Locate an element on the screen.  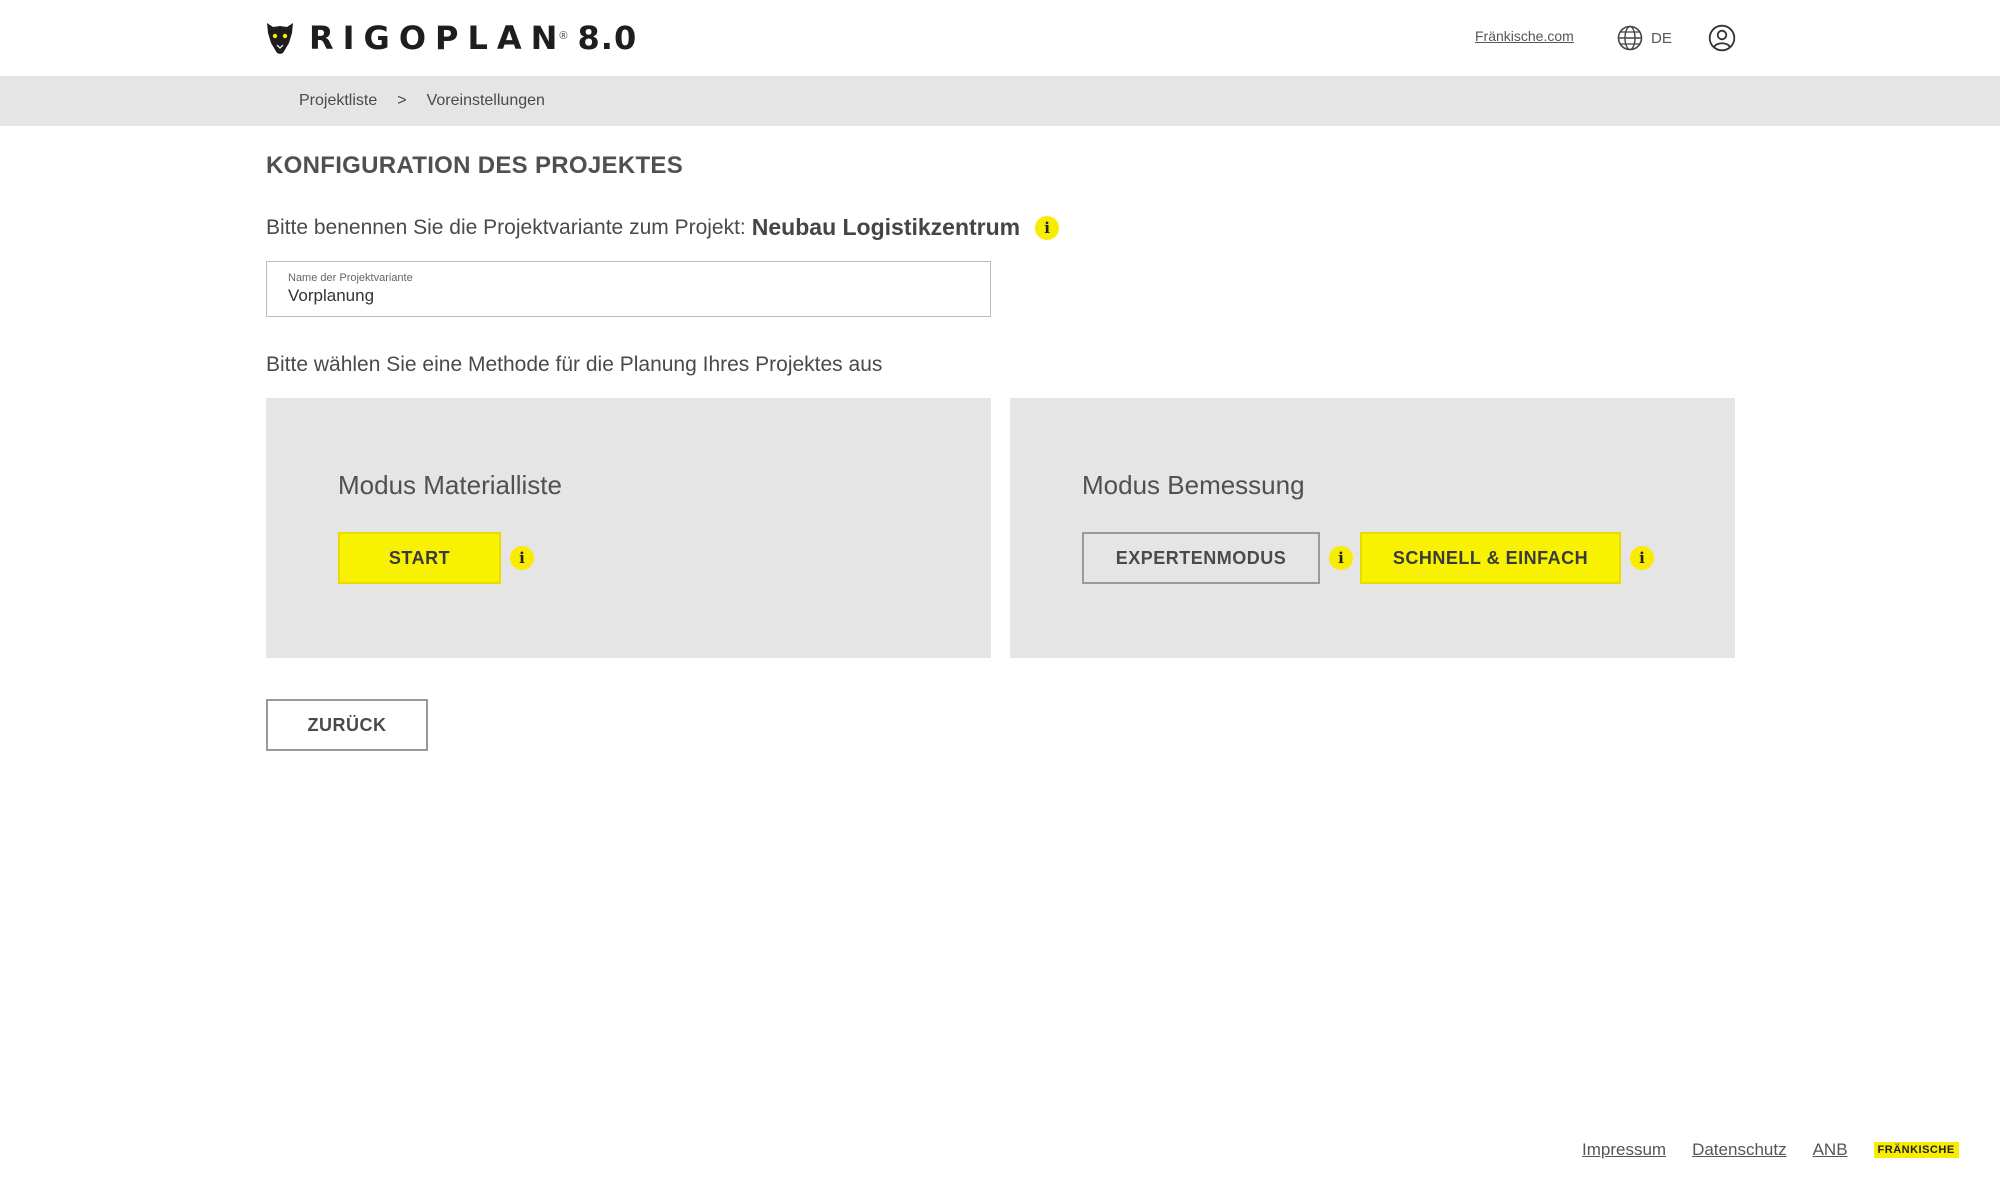
breadcrumb-item-projektliste: Projektliste is located at coordinates (338, 101).